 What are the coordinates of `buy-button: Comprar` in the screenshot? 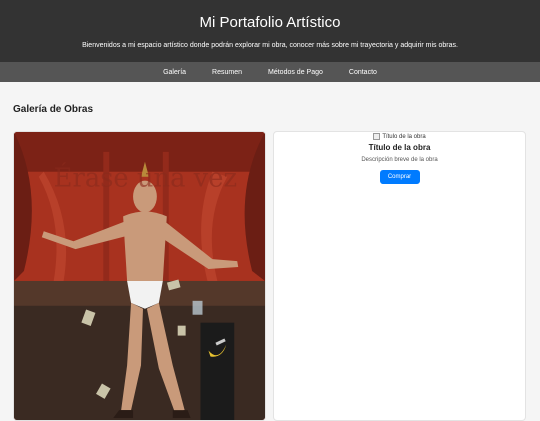 It's located at (399, 177).